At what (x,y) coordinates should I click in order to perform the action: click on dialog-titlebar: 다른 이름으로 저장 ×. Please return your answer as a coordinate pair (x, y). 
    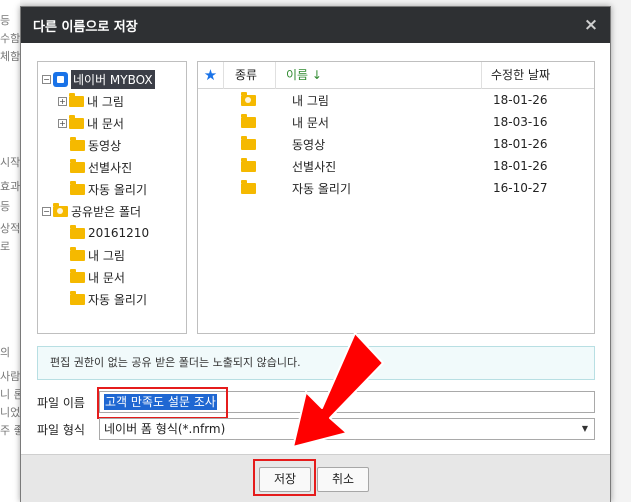
    Looking at the image, I should click on (315, 25).